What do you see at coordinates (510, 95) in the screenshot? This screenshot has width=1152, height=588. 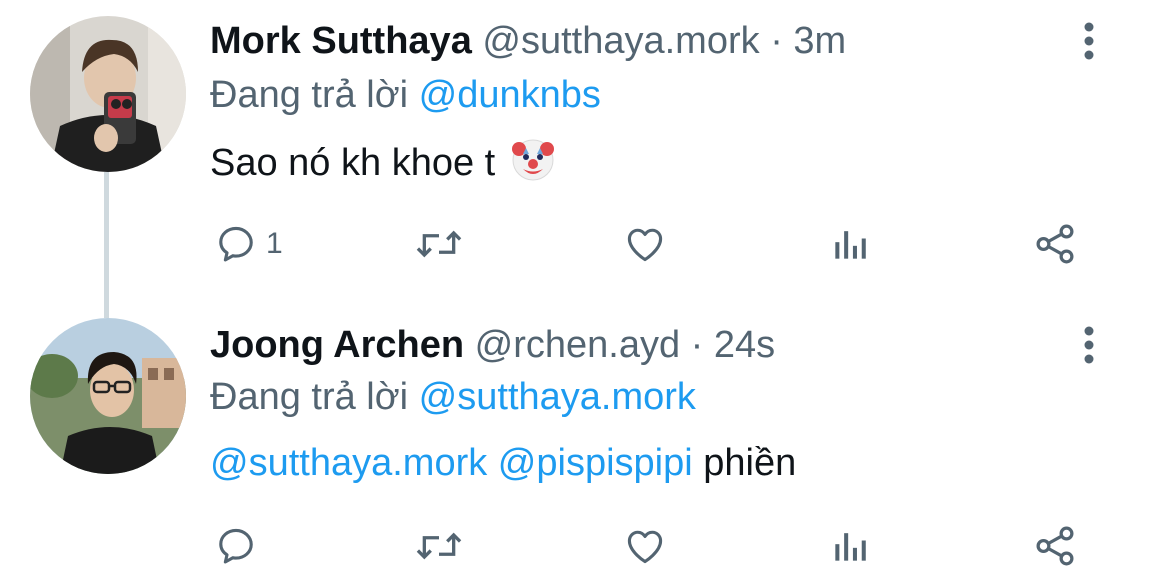 I see `replying-to-mention: @dunknbs` at bounding box center [510, 95].